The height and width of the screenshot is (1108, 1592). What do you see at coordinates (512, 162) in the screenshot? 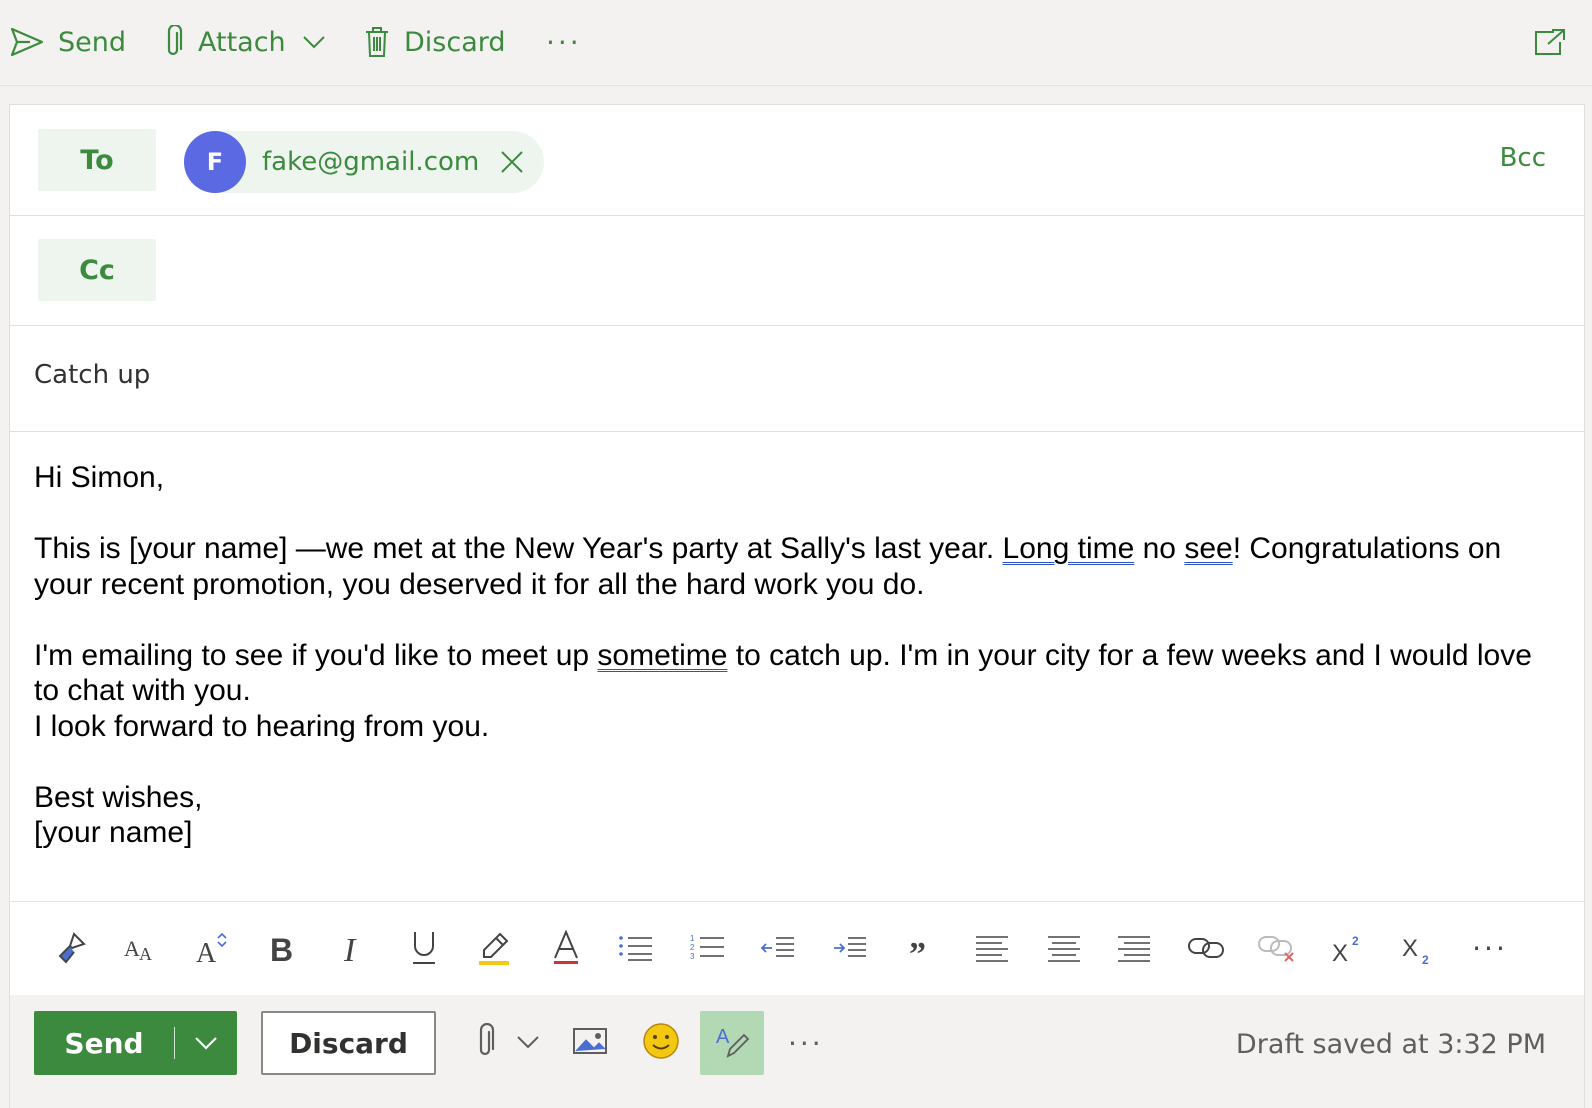
I see `close-icon` at bounding box center [512, 162].